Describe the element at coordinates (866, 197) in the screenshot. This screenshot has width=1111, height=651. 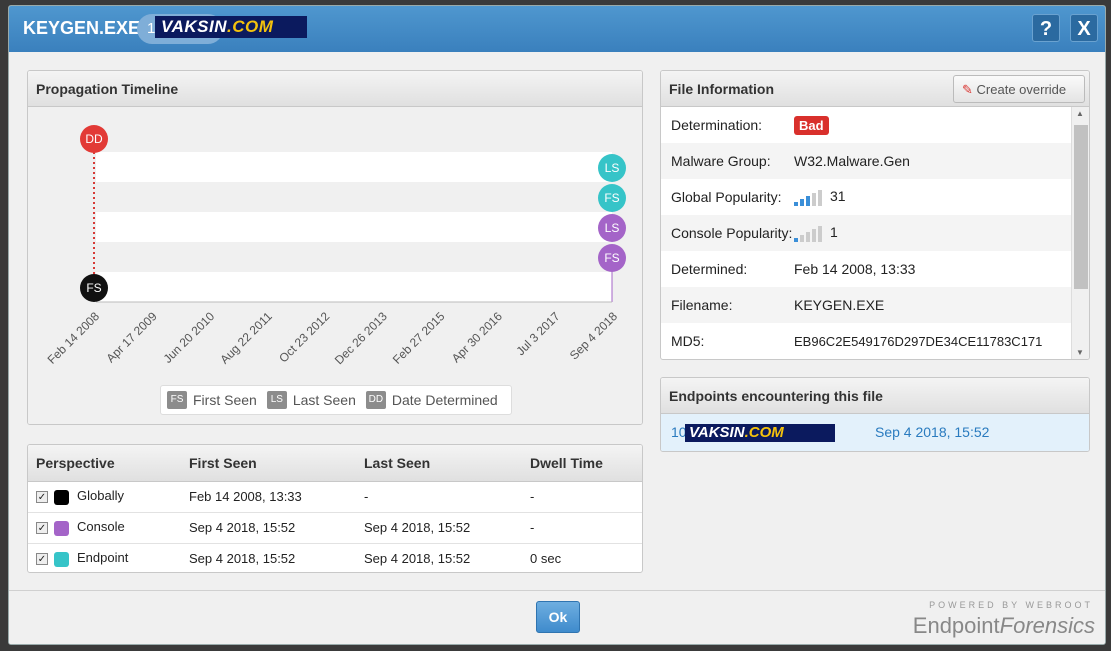
I see `list-item: Global Popularity: 31` at that location.